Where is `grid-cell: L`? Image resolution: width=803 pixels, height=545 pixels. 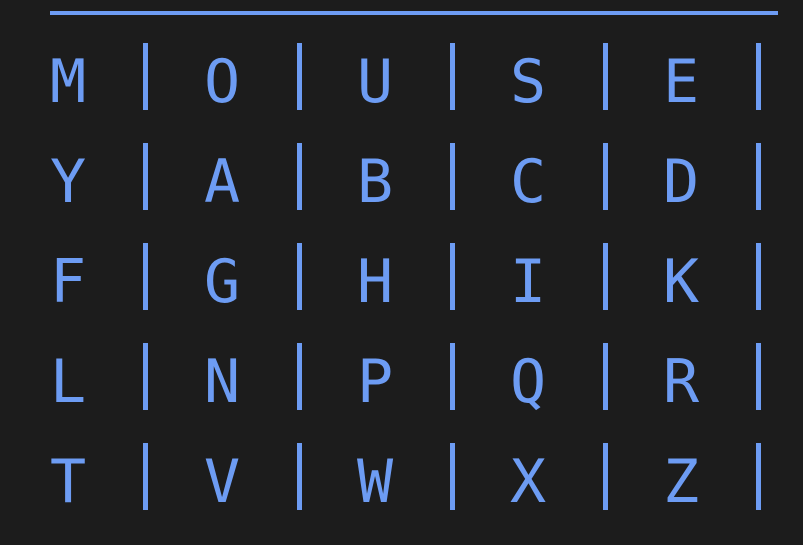
grid-cell: L is located at coordinates (68, 382).